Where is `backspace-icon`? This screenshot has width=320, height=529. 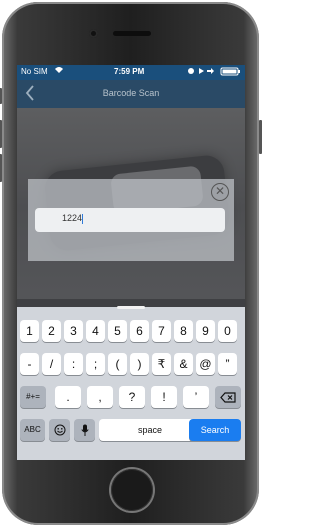 backspace-icon is located at coordinates (228, 397).